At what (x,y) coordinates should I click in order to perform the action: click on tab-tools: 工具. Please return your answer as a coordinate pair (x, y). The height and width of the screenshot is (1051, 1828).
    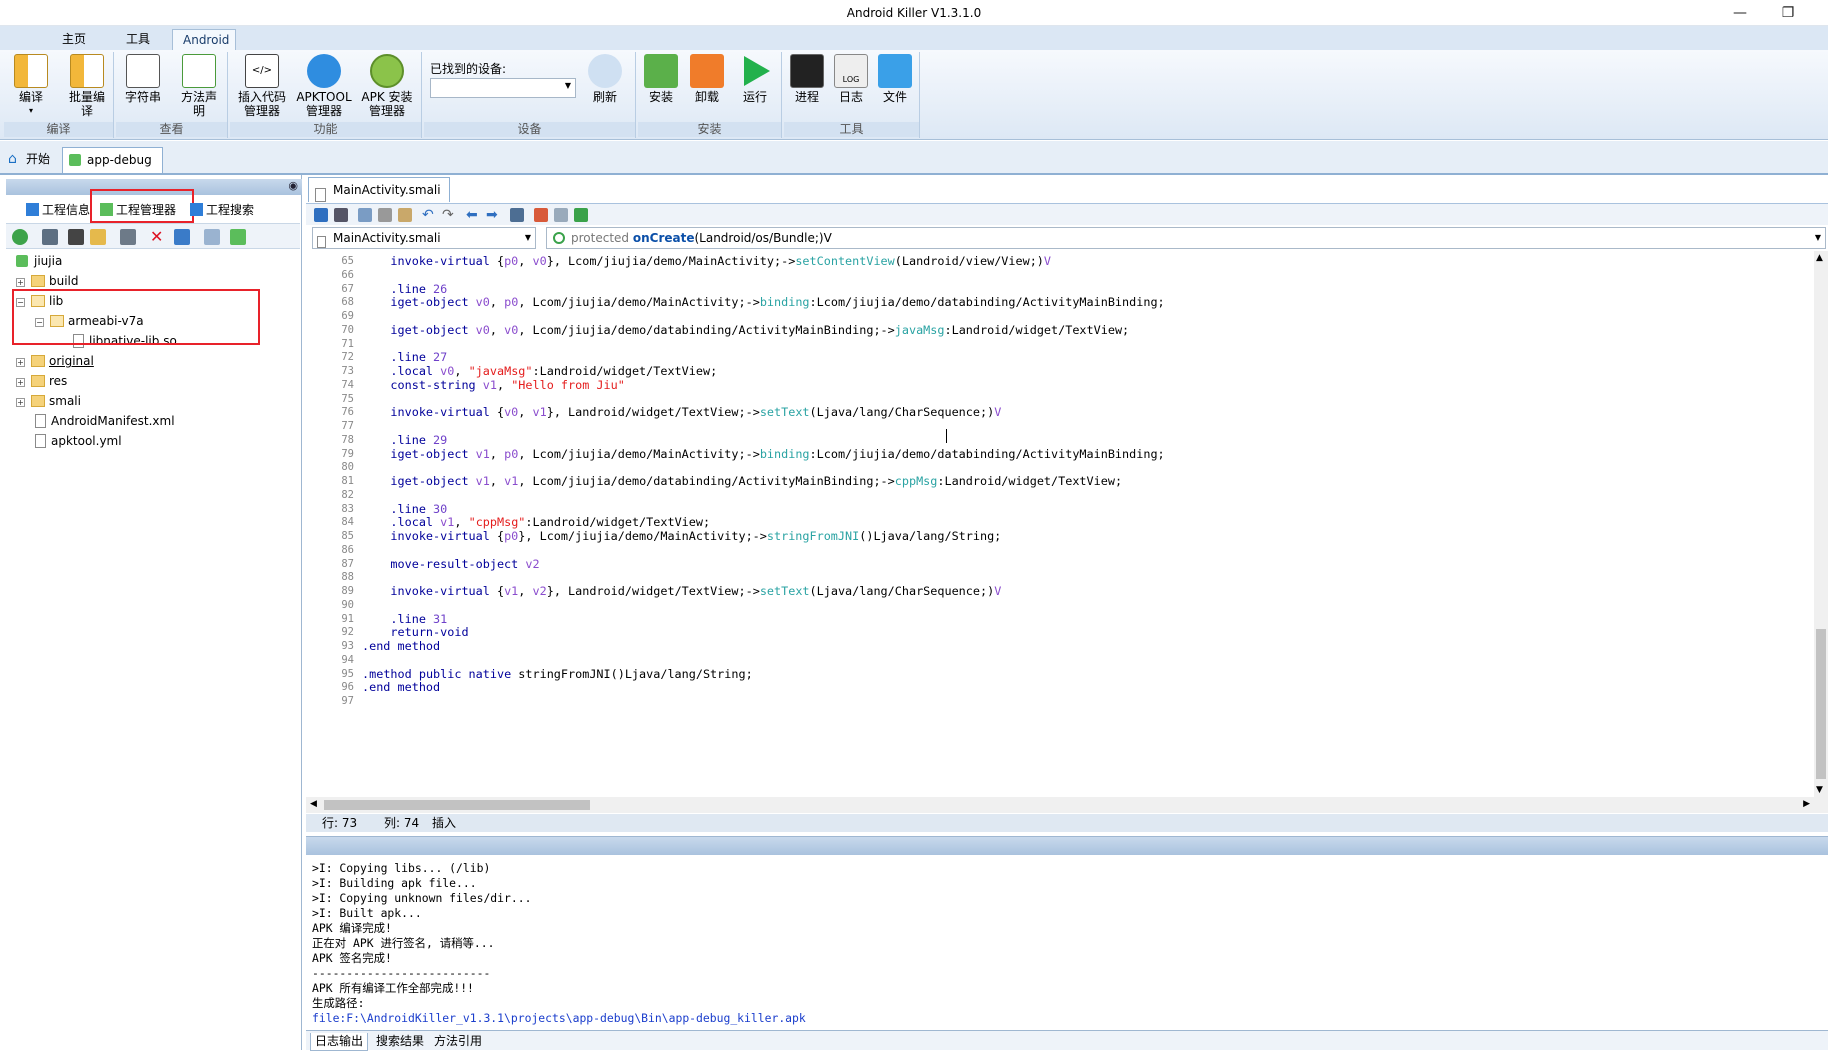
    Looking at the image, I should click on (138, 39).